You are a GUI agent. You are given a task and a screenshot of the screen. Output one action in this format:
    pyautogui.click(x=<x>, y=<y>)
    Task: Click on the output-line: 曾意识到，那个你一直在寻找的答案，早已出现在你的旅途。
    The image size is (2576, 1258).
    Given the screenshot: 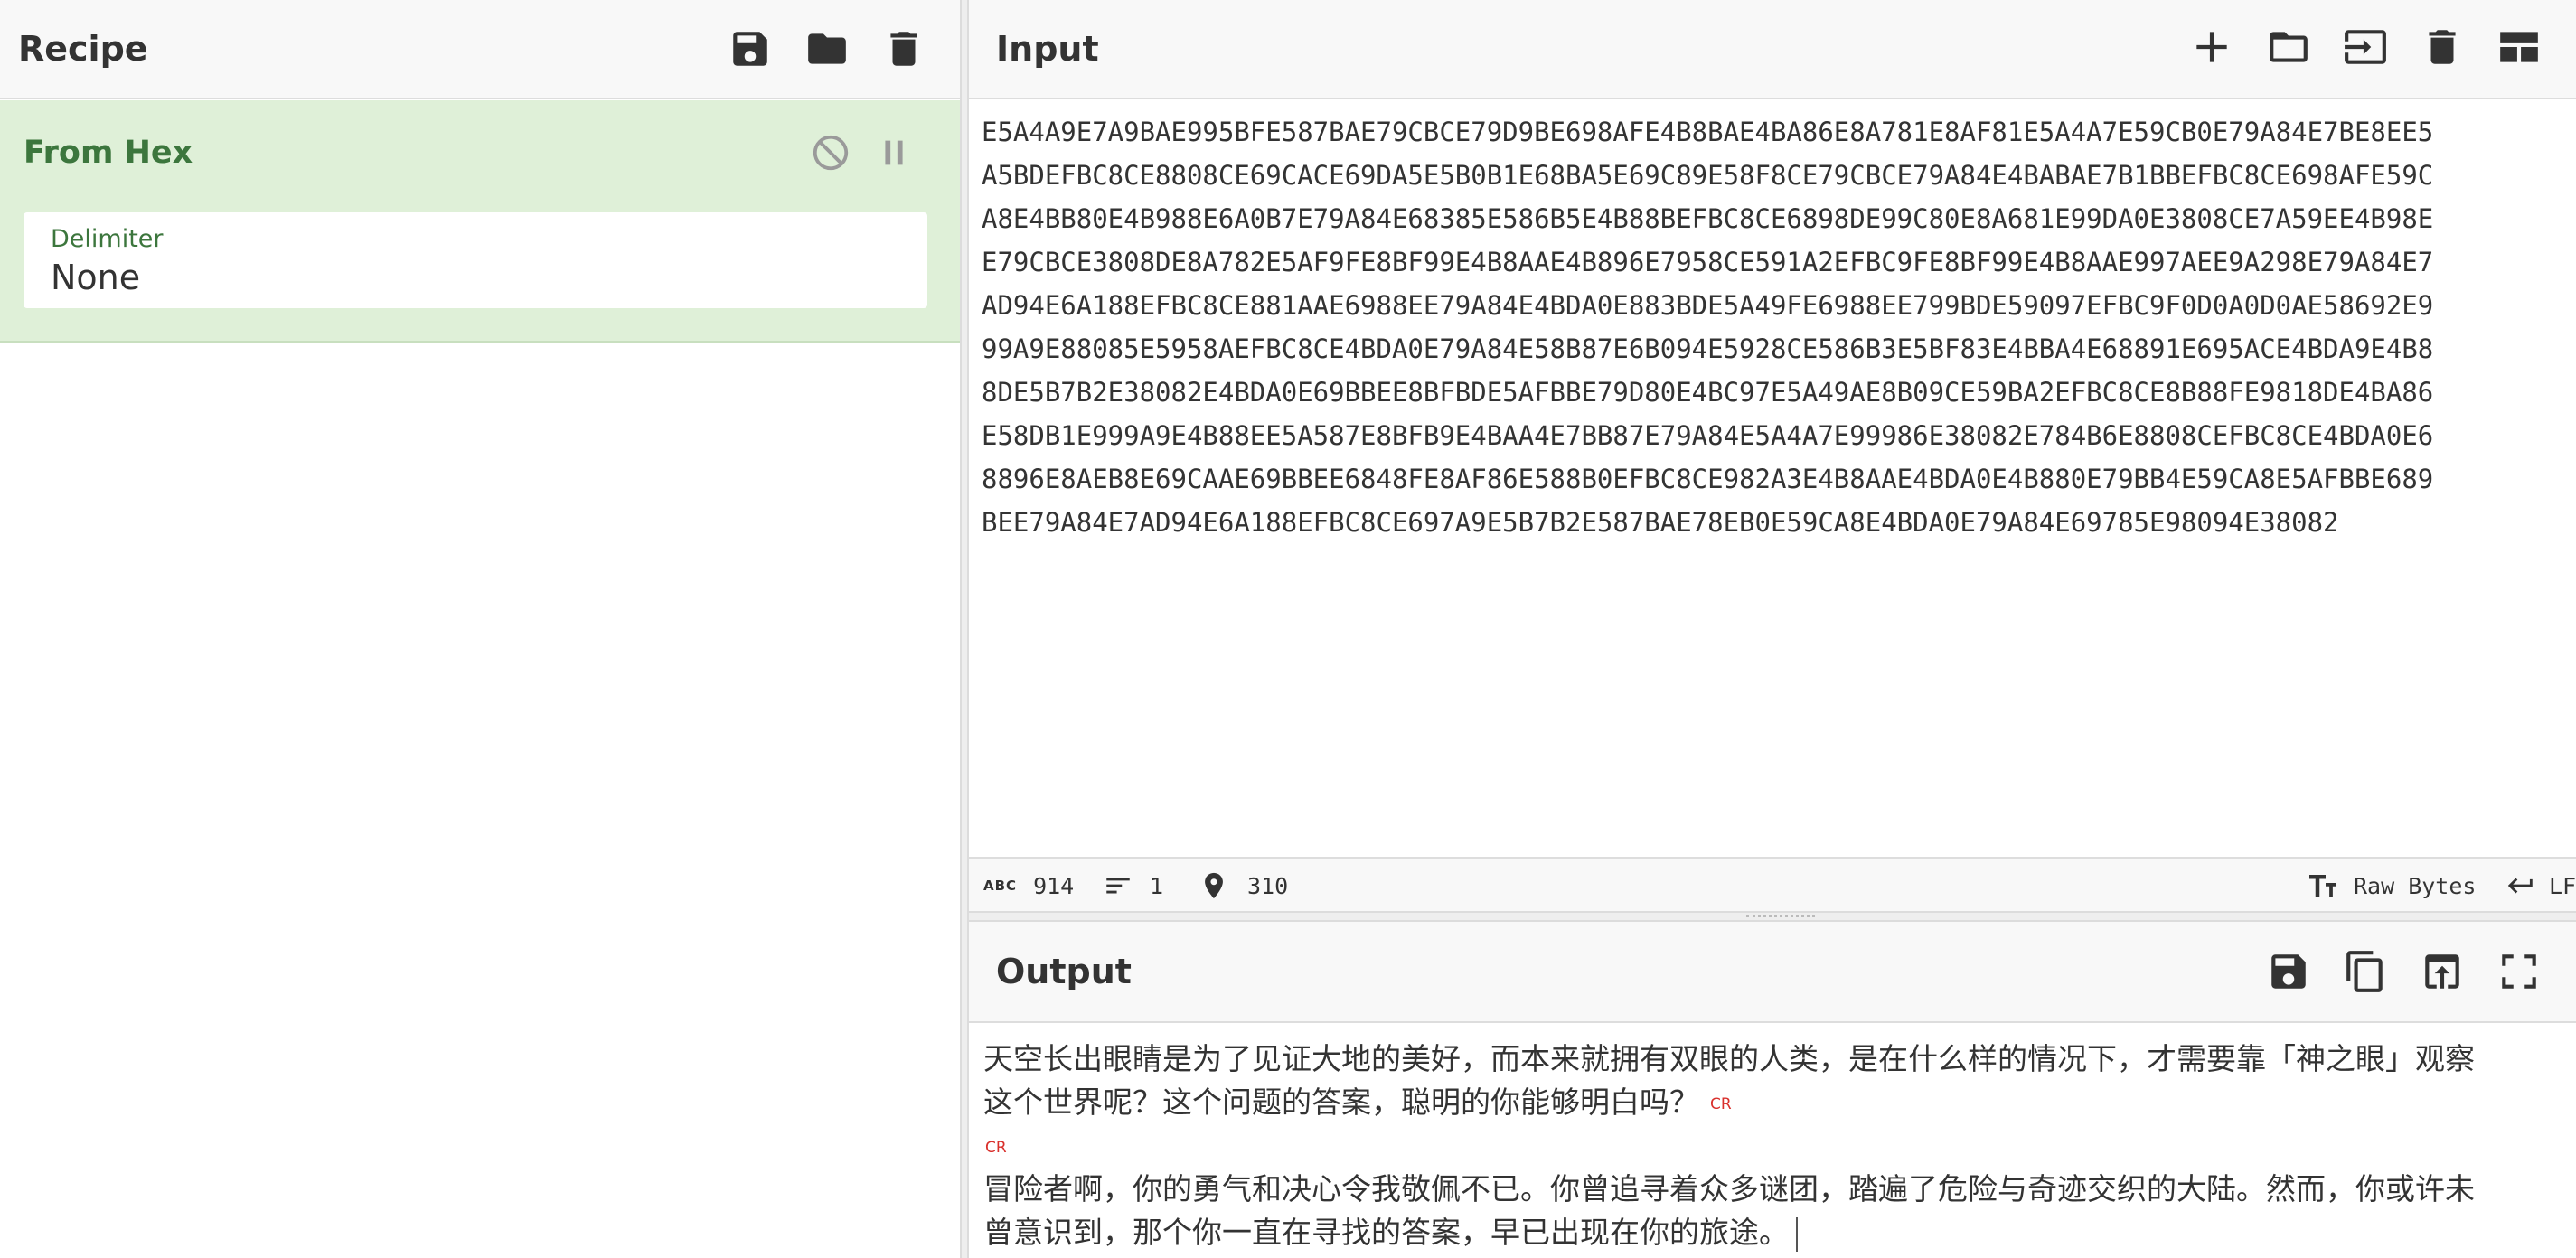 What is the action you would take?
    pyautogui.click(x=1391, y=1232)
    